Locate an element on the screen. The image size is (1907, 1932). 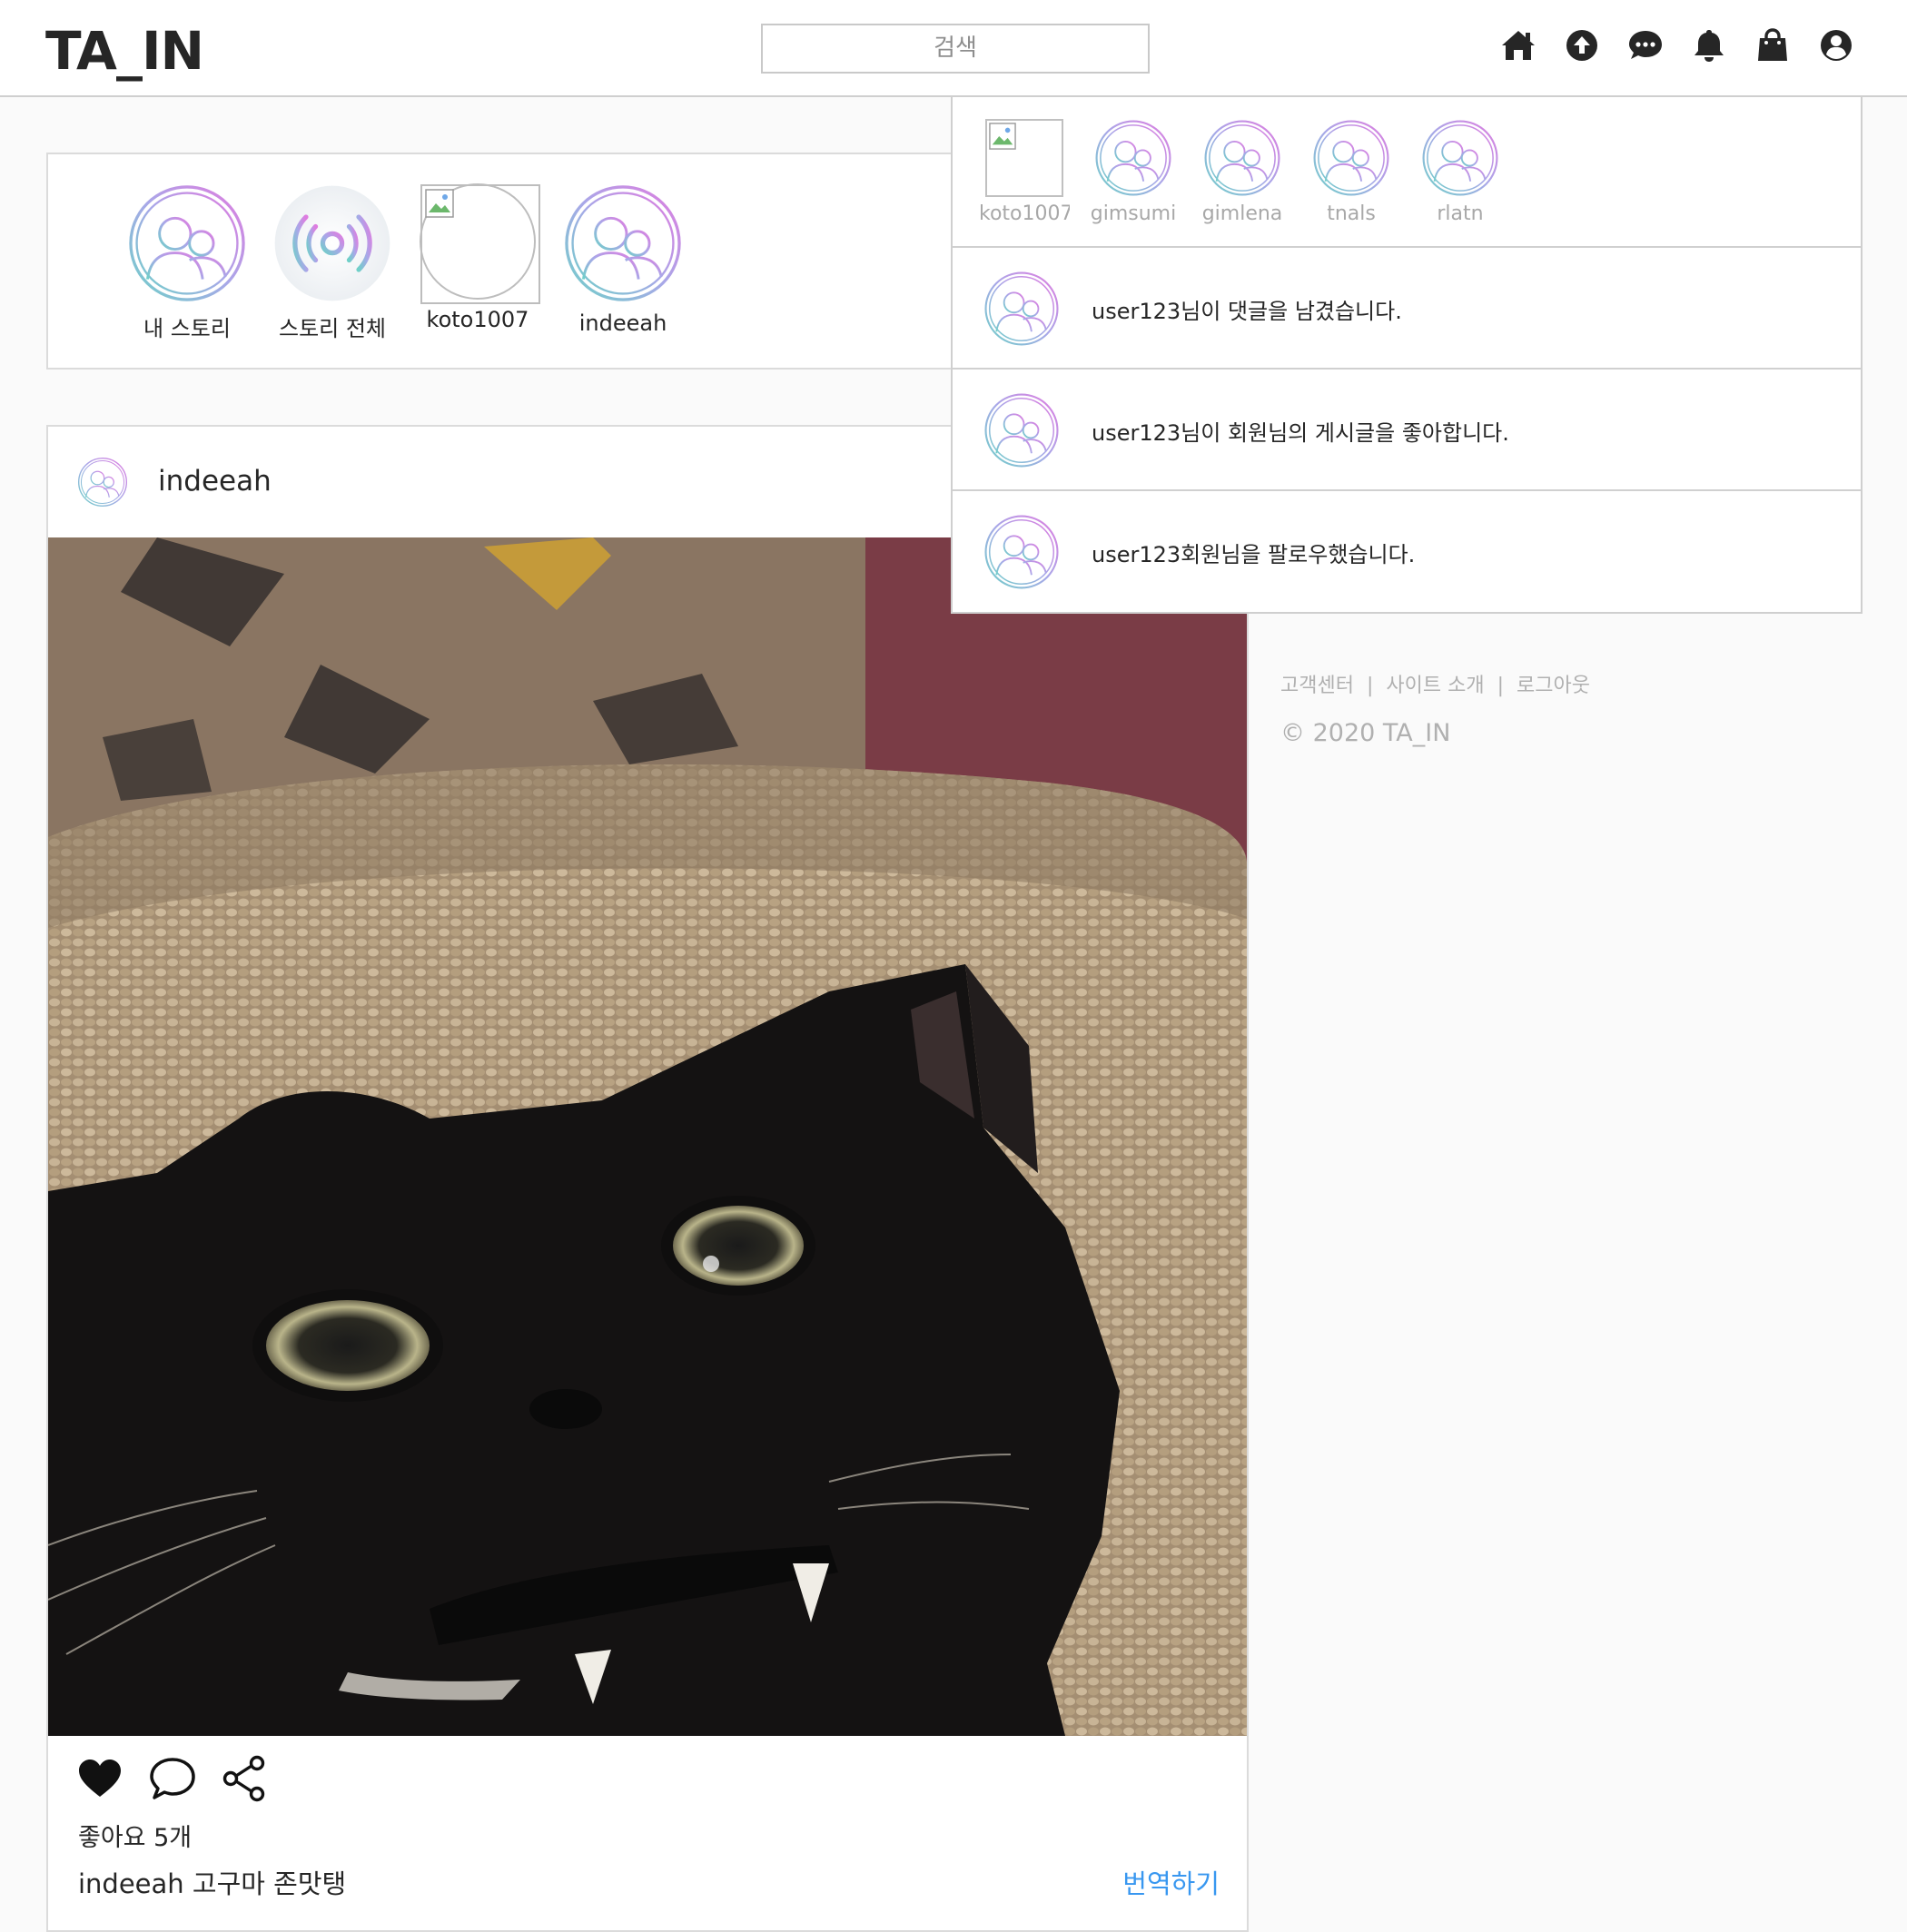
story-my-story: 내 스토리 is located at coordinates (187, 262).